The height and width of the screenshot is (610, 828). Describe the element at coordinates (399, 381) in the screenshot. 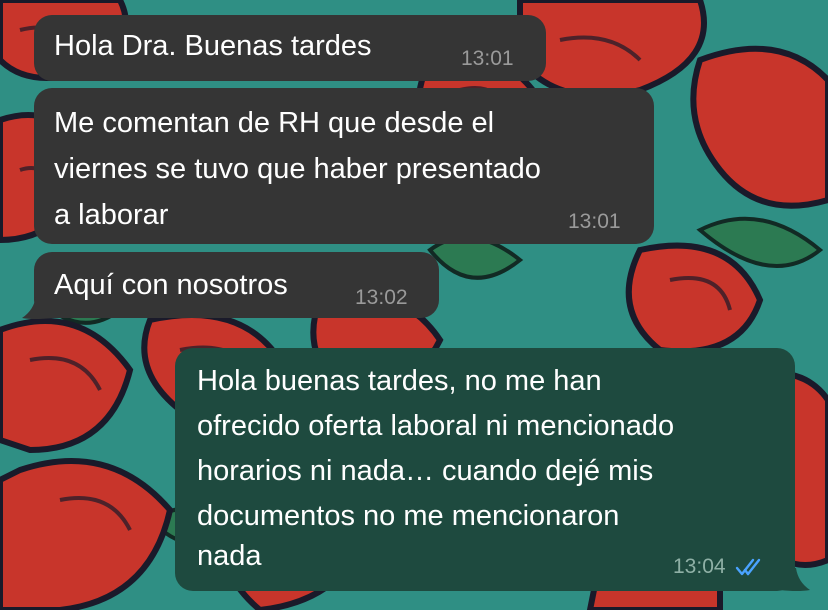

I see `message-text: Hola buenas tardes, no me han` at that location.